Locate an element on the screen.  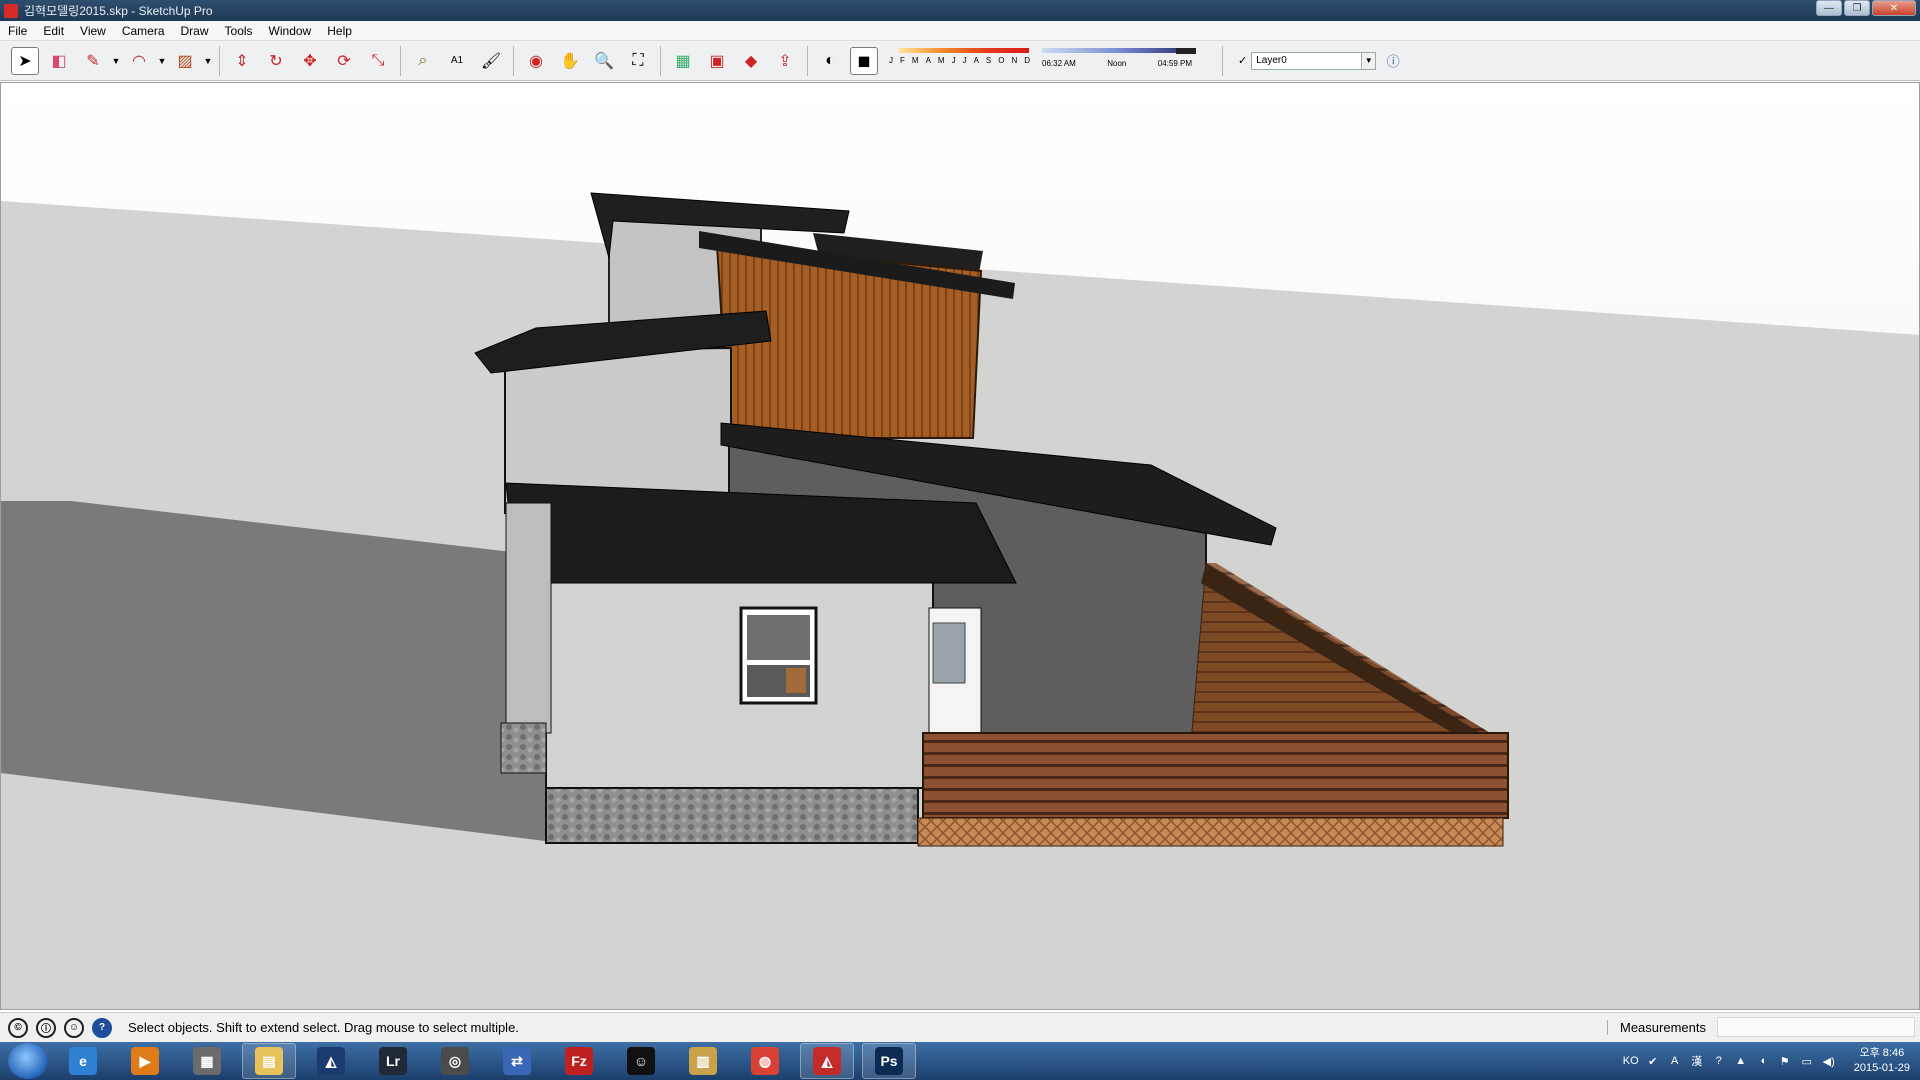
layer-dropdown: Layer0 ▼ is located at coordinates (1314, 60).